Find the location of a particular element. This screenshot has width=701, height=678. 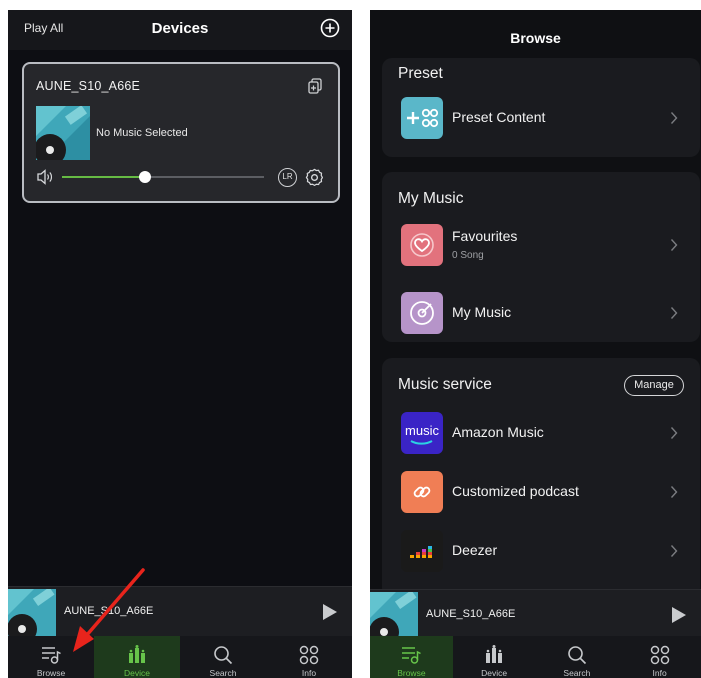

list-item-preset-content: Preset Content is located at coordinates (541, 118).